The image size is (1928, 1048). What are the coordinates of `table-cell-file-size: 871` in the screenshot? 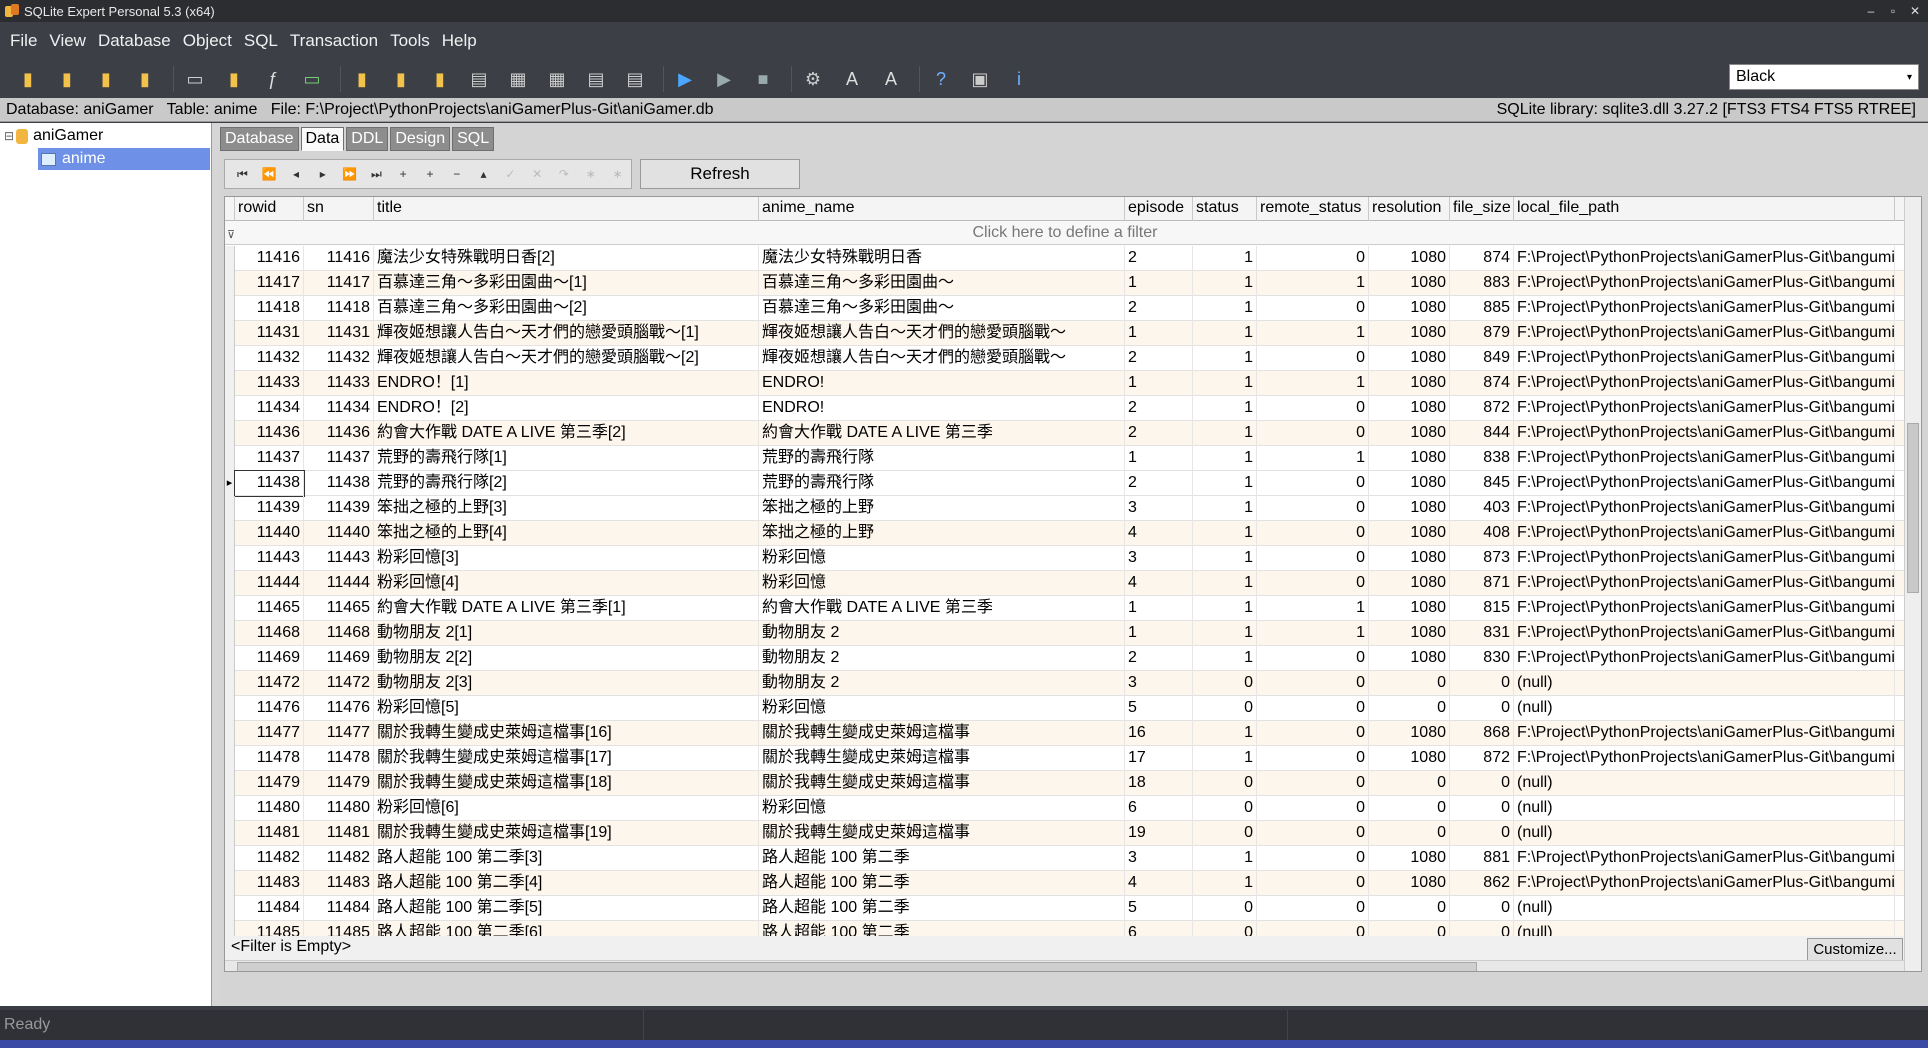 It's located at (1482, 583).